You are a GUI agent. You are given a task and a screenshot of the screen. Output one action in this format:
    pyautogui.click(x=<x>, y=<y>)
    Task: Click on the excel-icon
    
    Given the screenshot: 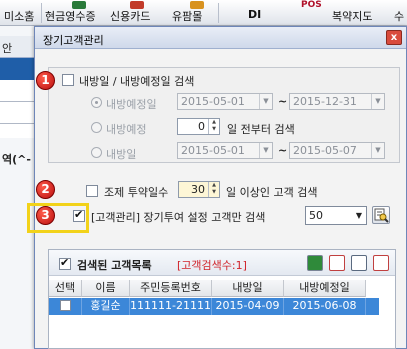 What is the action you would take?
    pyautogui.click(x=315, y=263)
    